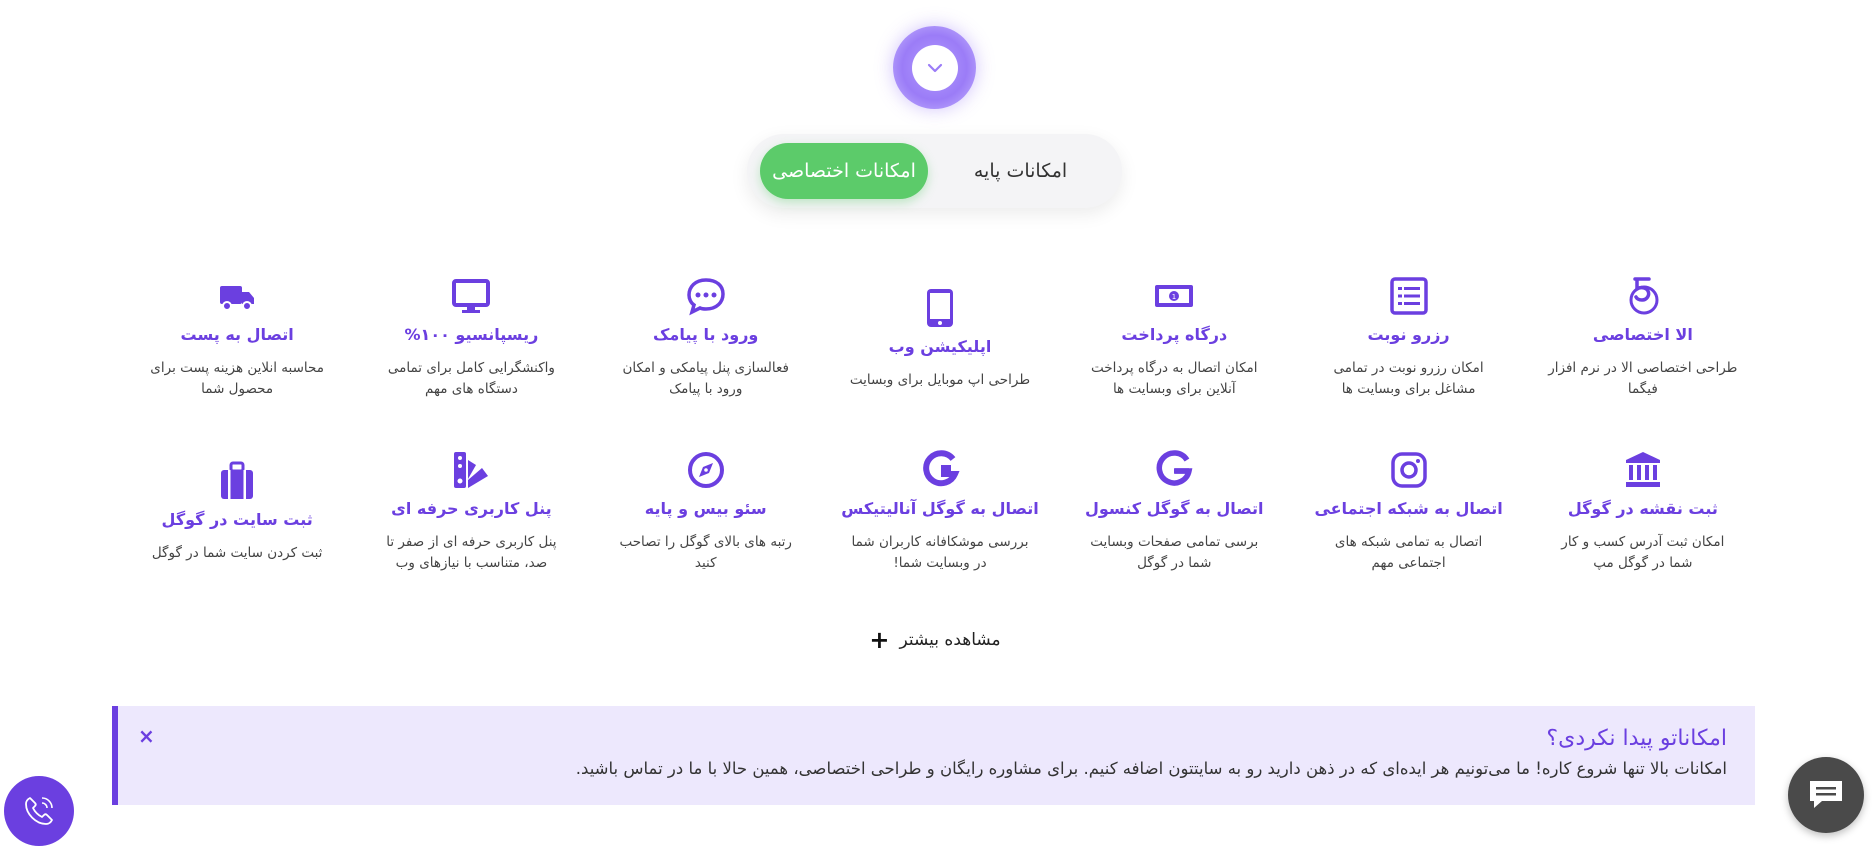  I want to click on list-icon, so click(1409, 296).